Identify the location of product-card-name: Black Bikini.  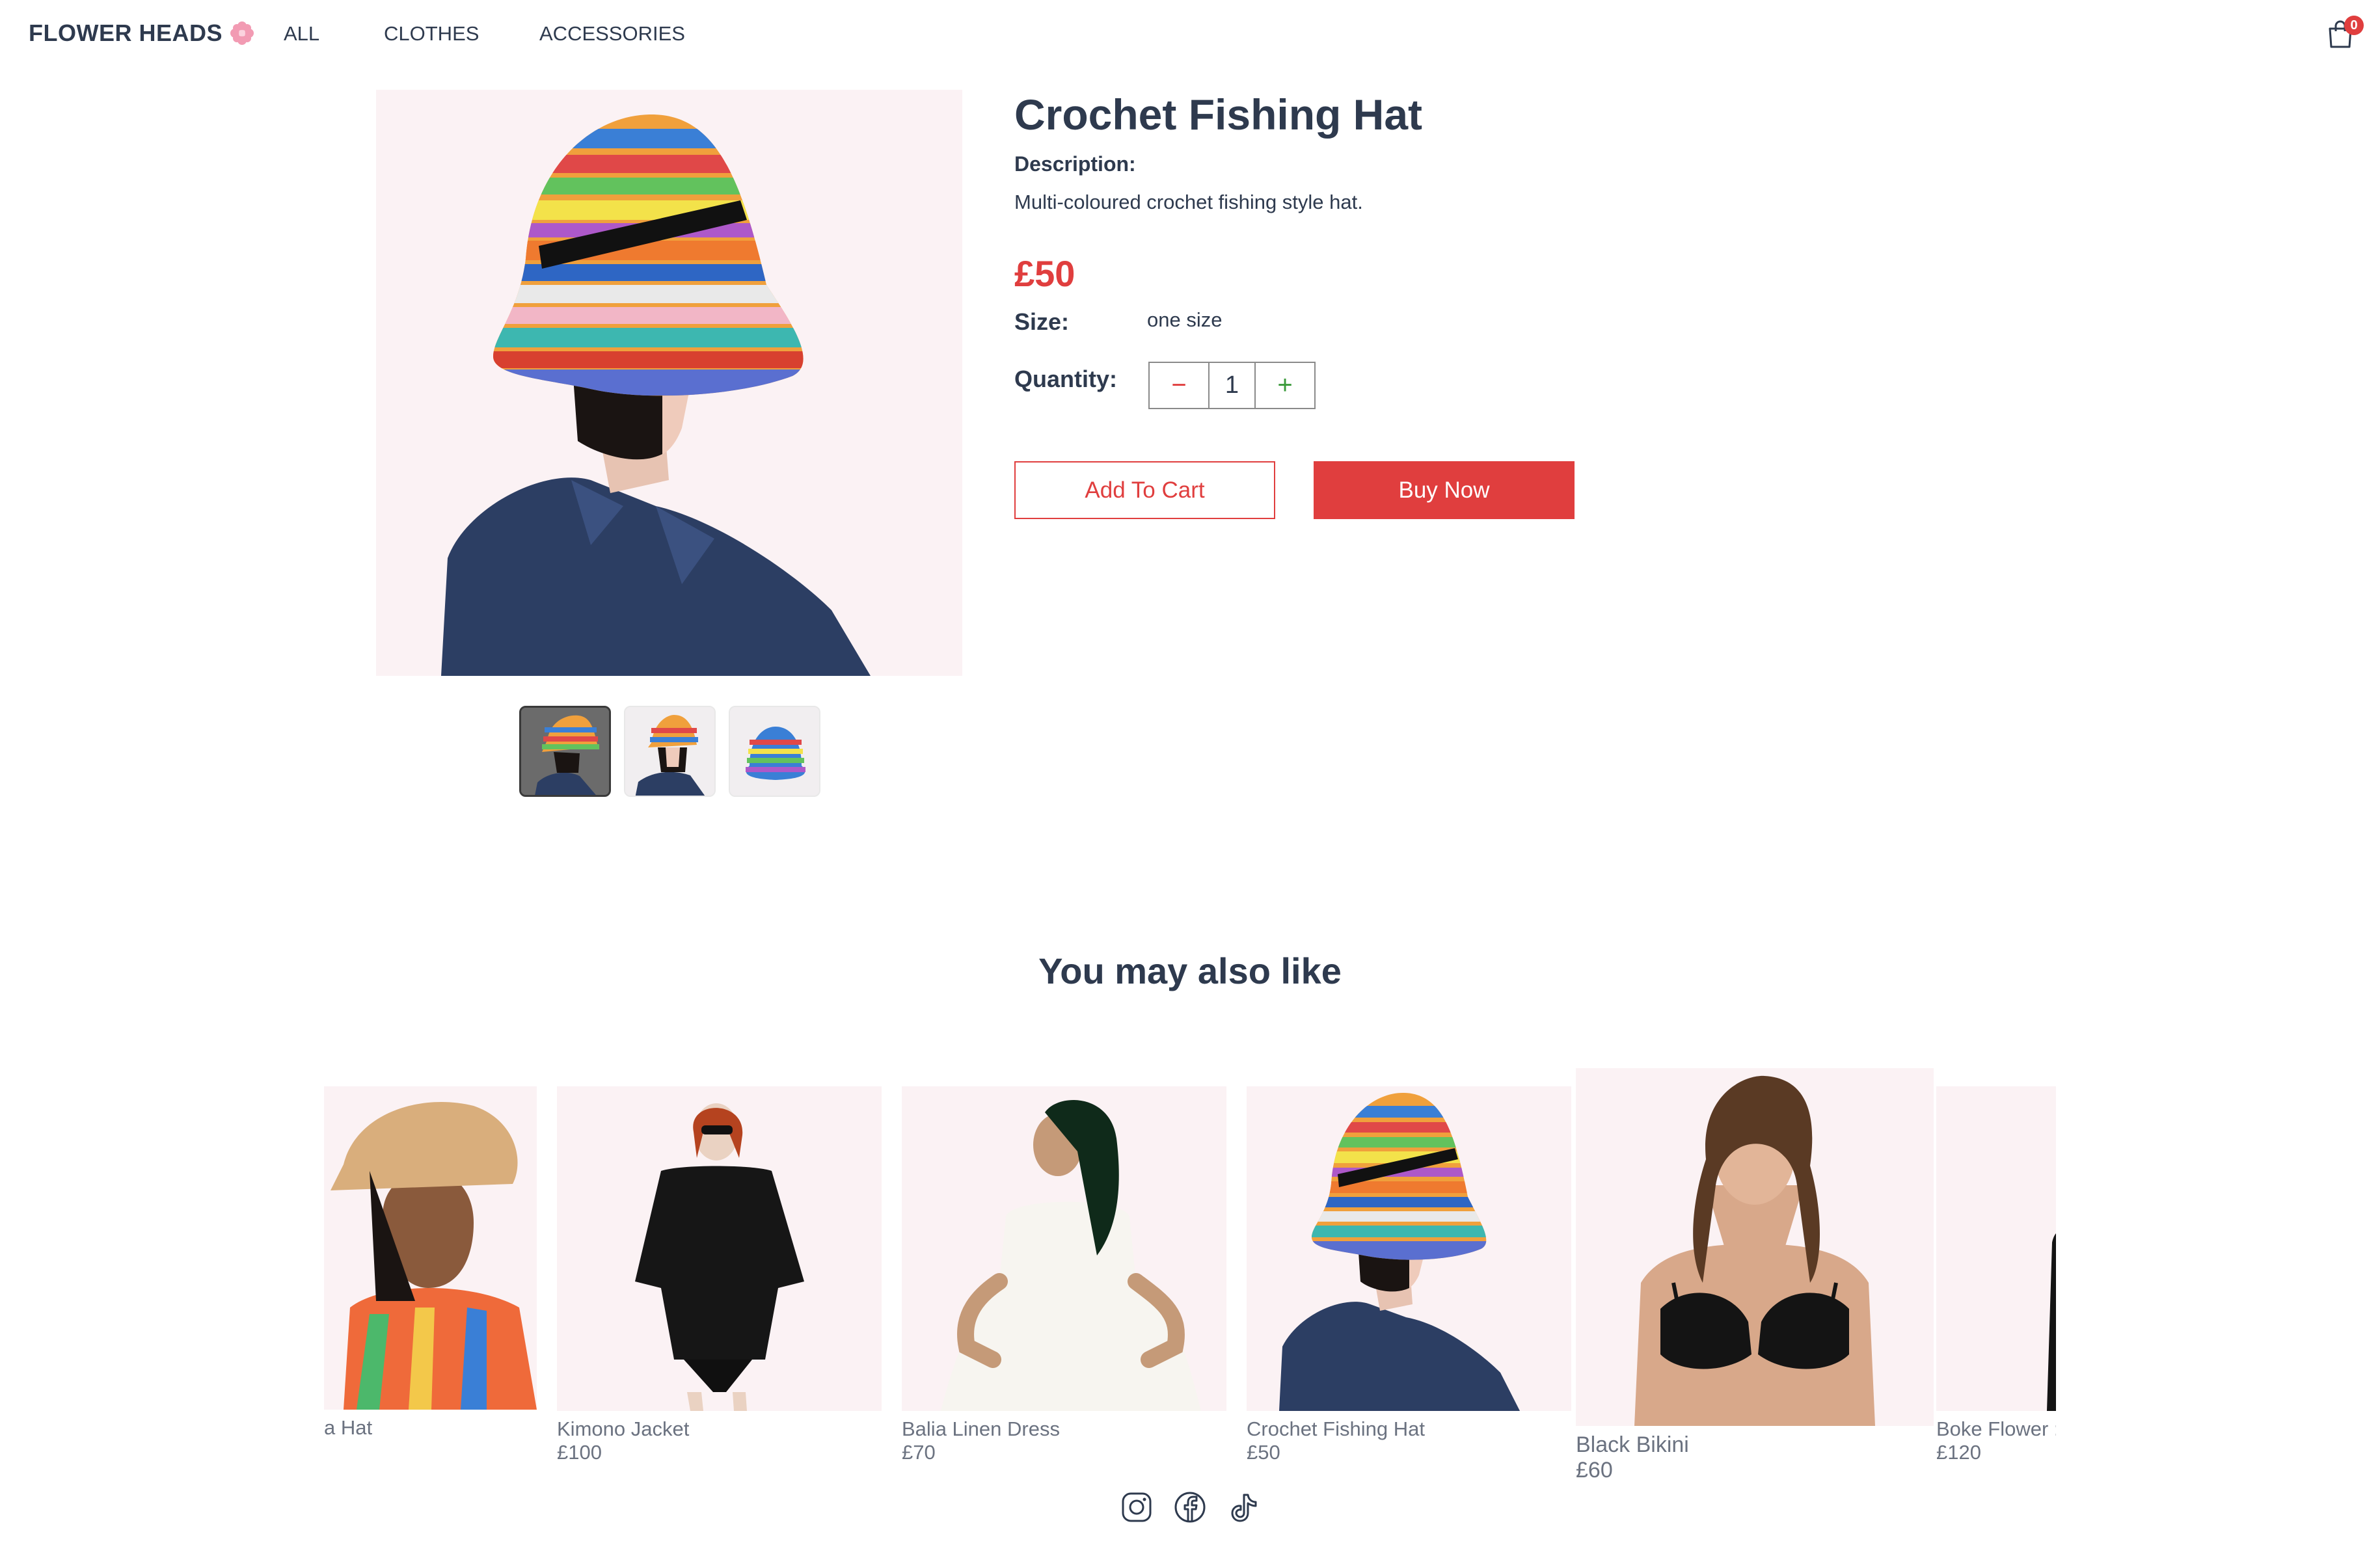
(1632, 1444).